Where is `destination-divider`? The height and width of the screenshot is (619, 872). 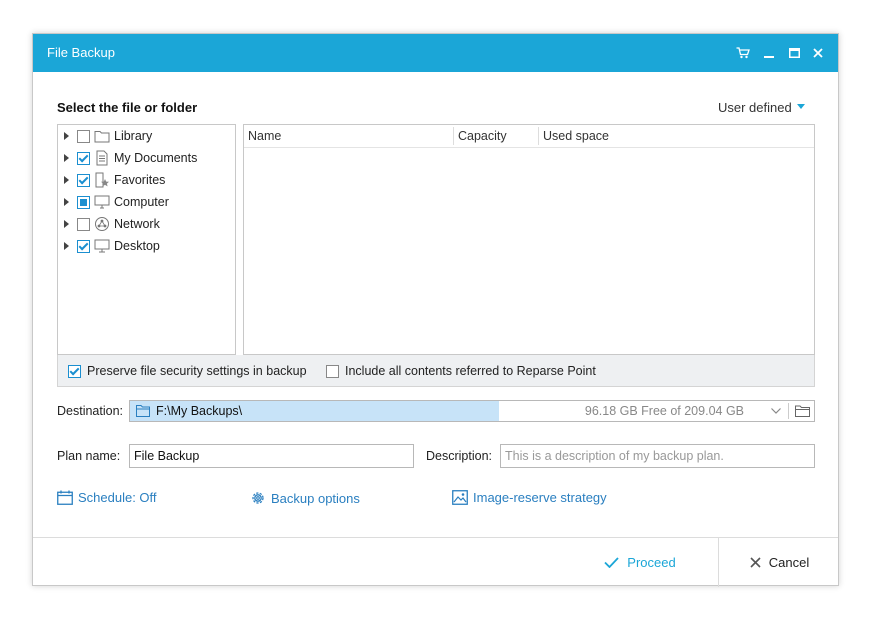
destination-divider is located at coordinates (788, 411).